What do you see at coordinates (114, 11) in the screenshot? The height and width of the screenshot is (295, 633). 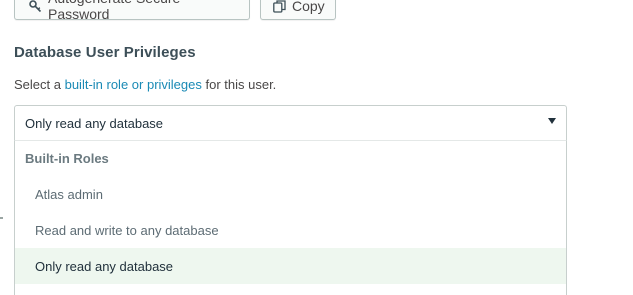 I see `autogenerate-password-label: Autogenerate Secure Password` at bounding box center [114, 11].